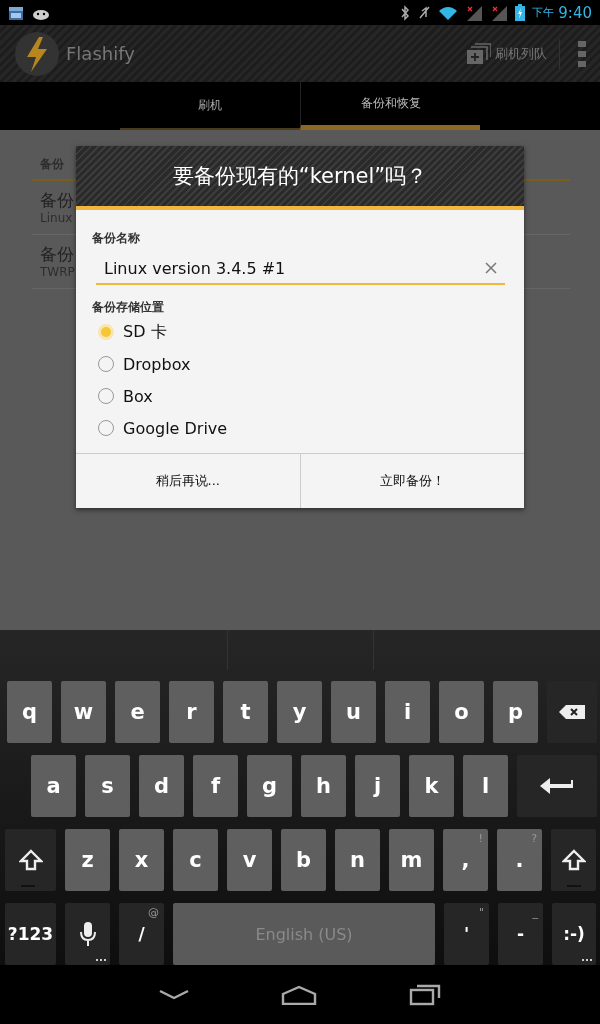 Image resolution: width=600 pixels, height=1024 pixels. I want to click on key: j, so click(377, 786).